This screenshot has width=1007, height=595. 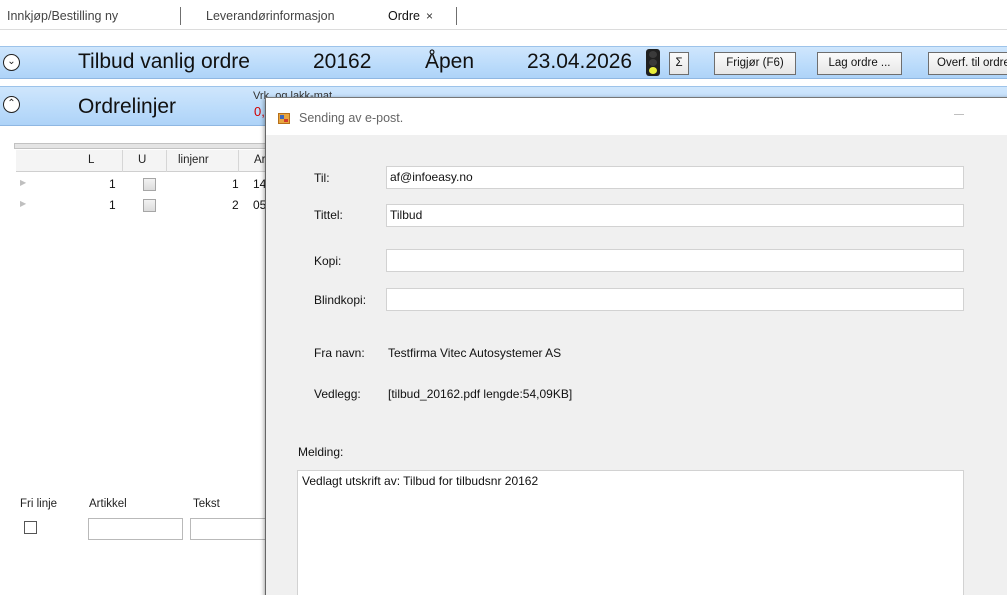 I want to click on kopi-field, so click(x=675, y=260).